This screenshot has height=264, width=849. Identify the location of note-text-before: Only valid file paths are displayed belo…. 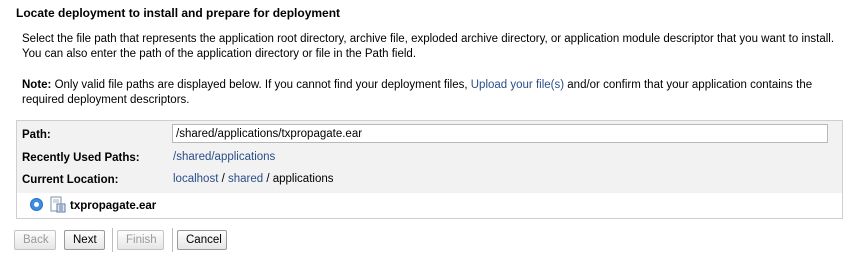
(261, 85).